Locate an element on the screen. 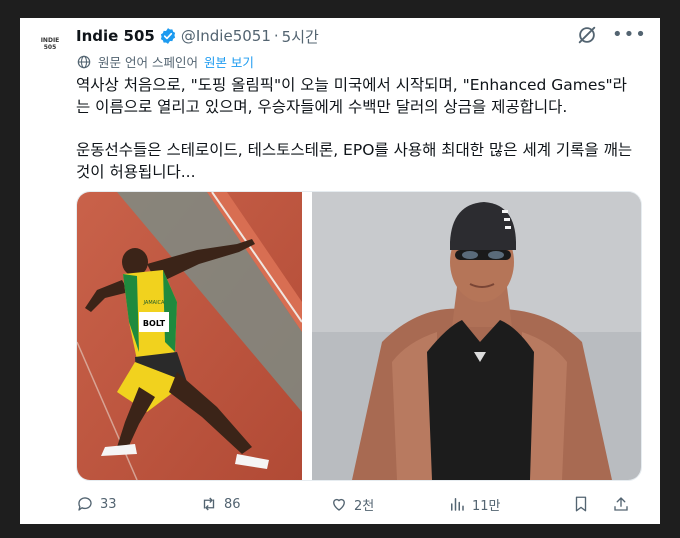 Image resolution: width=680 pixels, height=538 pixels. translation-note: 원문 언어 스페인어 원본 보기 is located at coordinates (165, 61).